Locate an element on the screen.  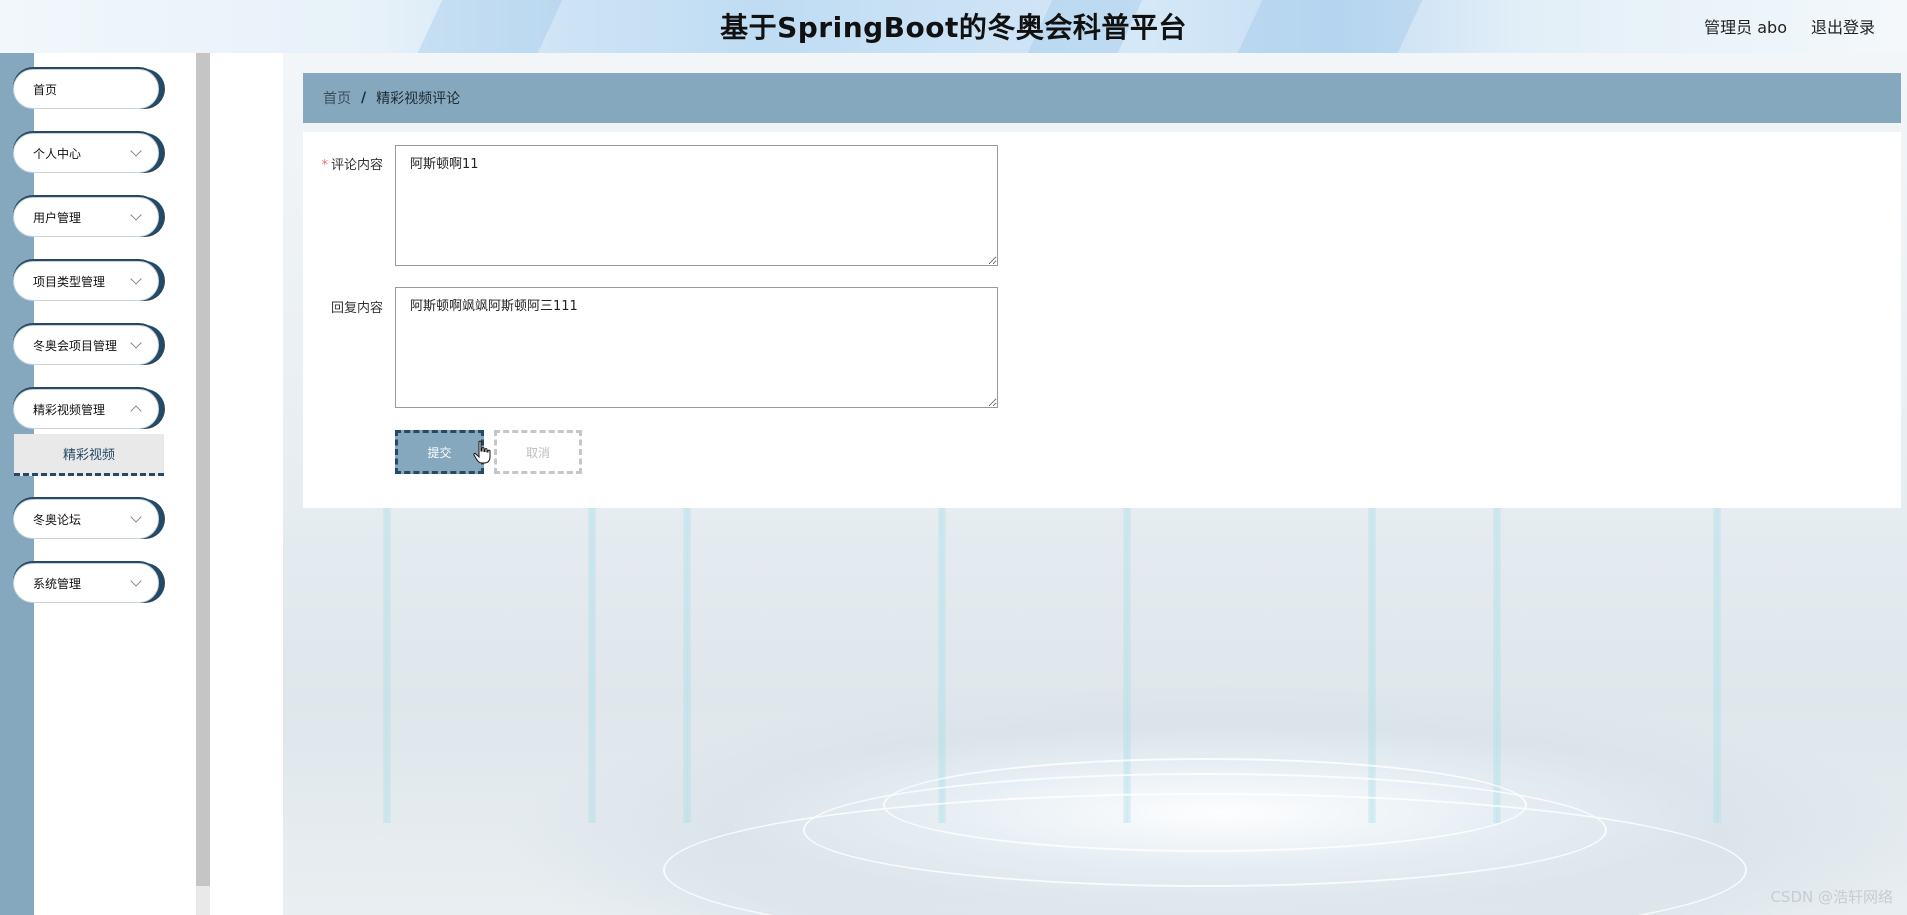
current-user: 管理员 abo is located at coordinates (1745, 27).